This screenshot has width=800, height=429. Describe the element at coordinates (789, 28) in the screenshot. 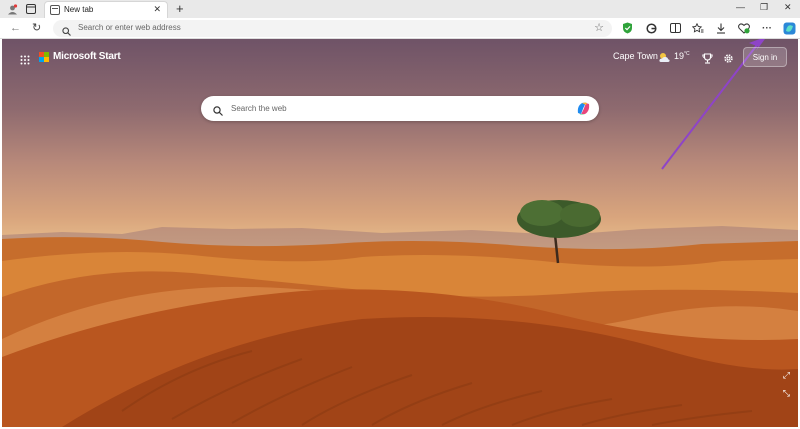

I see `copilot-icon` at that location.